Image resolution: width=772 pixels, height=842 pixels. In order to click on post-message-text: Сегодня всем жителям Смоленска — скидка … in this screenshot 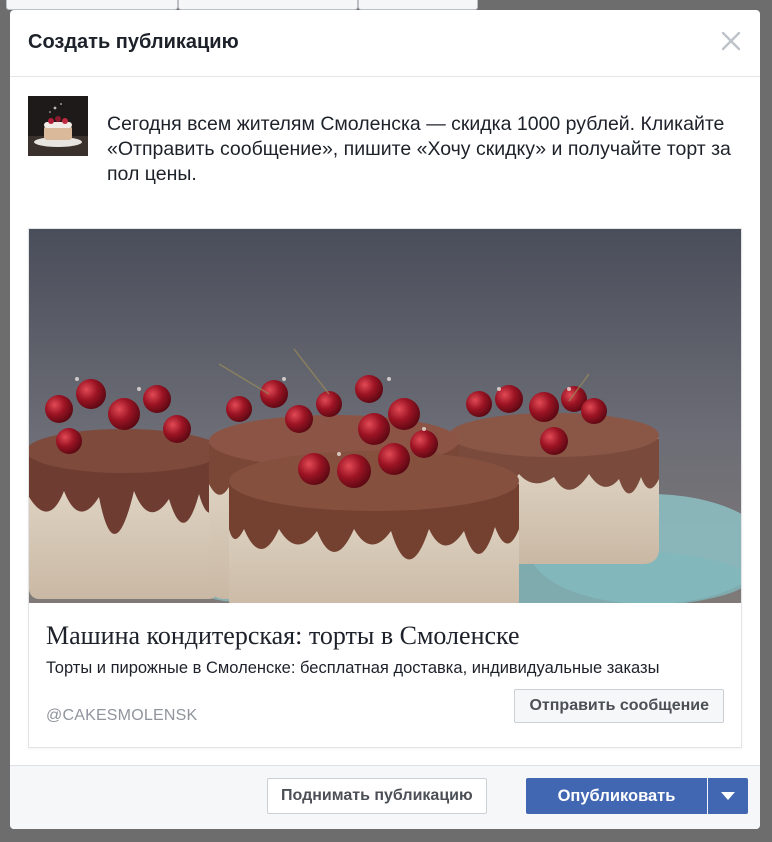, I will do `click(427, 149)`.